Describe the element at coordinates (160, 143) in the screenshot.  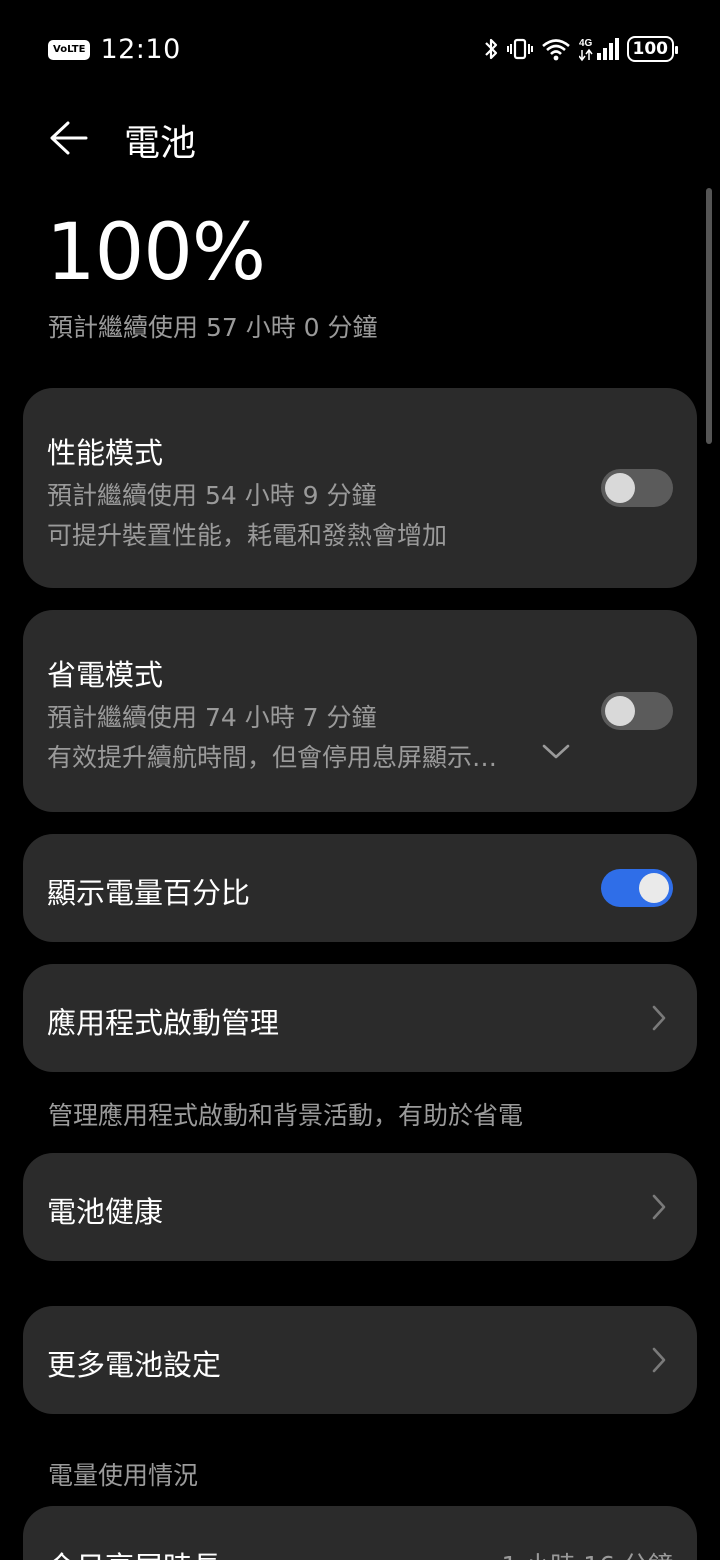
I see `page-title: 電池` at that location.